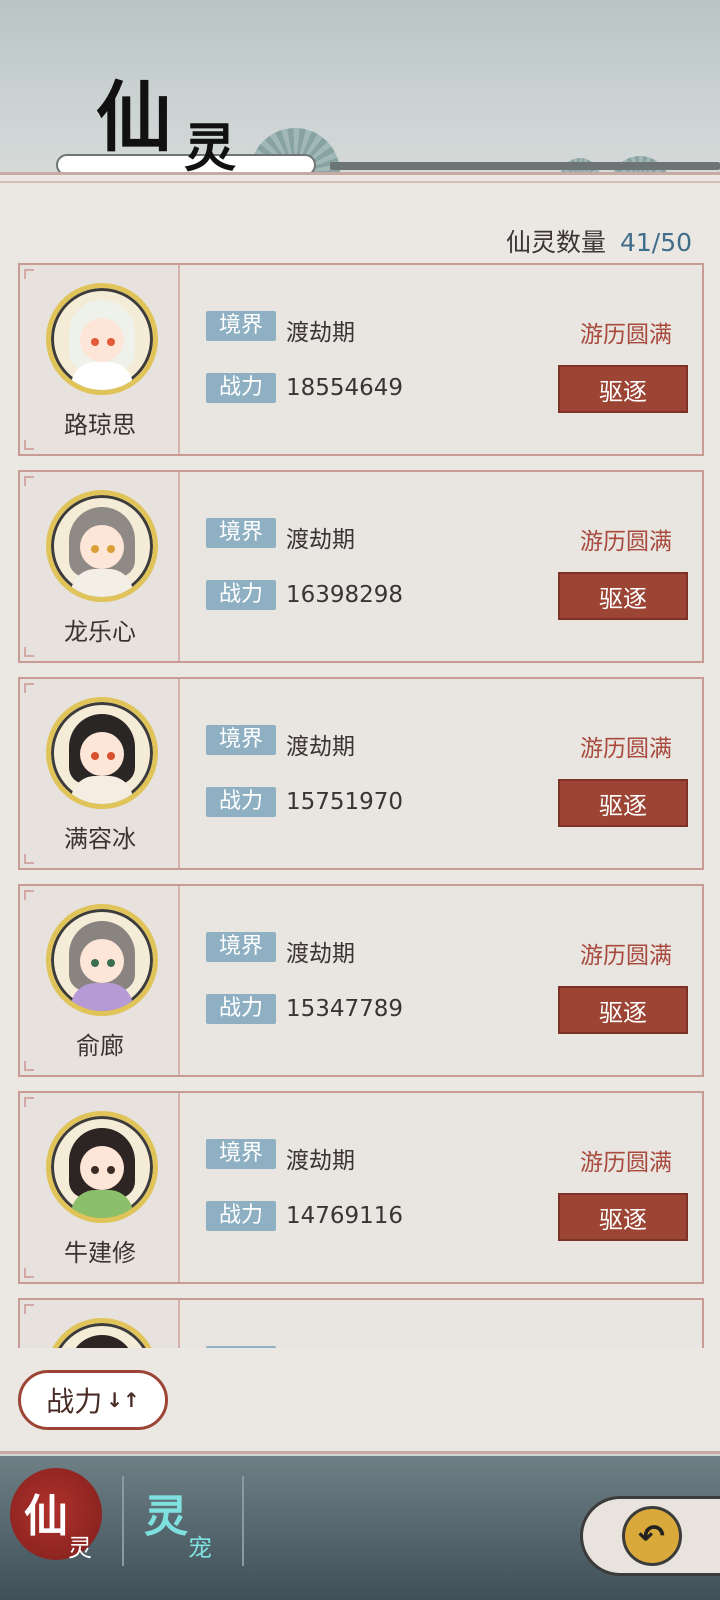 The width and height of the screenshot is (720, 1600). I want to click on spirit-name: 龙乐心, so click(100, 632).